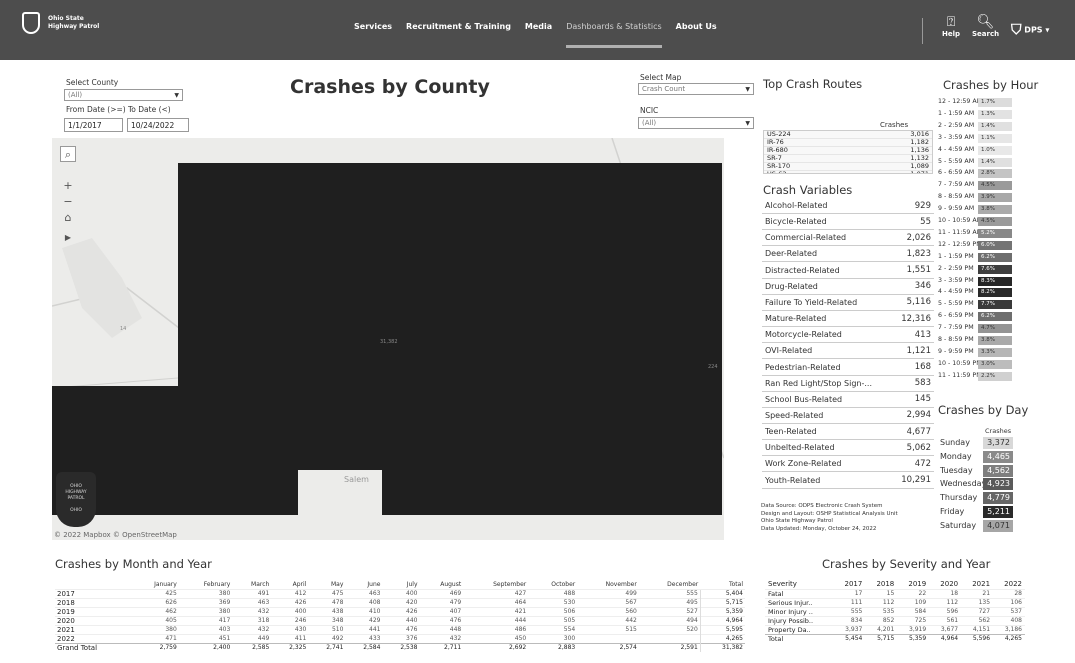 This screenshot has height=663, width=1075. I want to click on nav-link-media: Media, so click(538, 35).